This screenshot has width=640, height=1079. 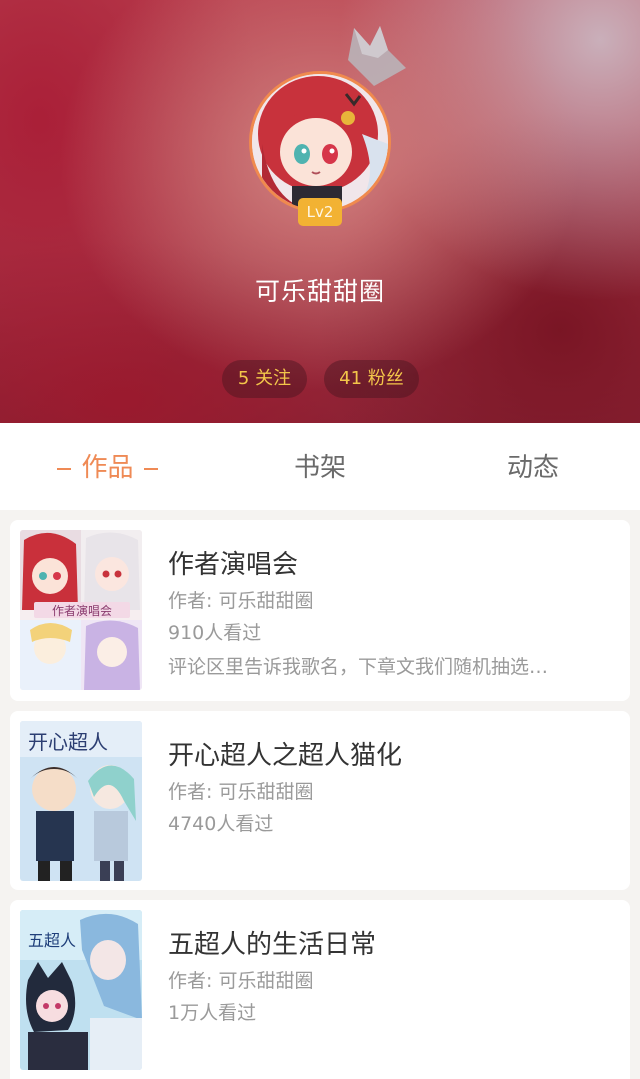 I want to click on work-cover-2: 开心超人, so click(x=81, y=801).